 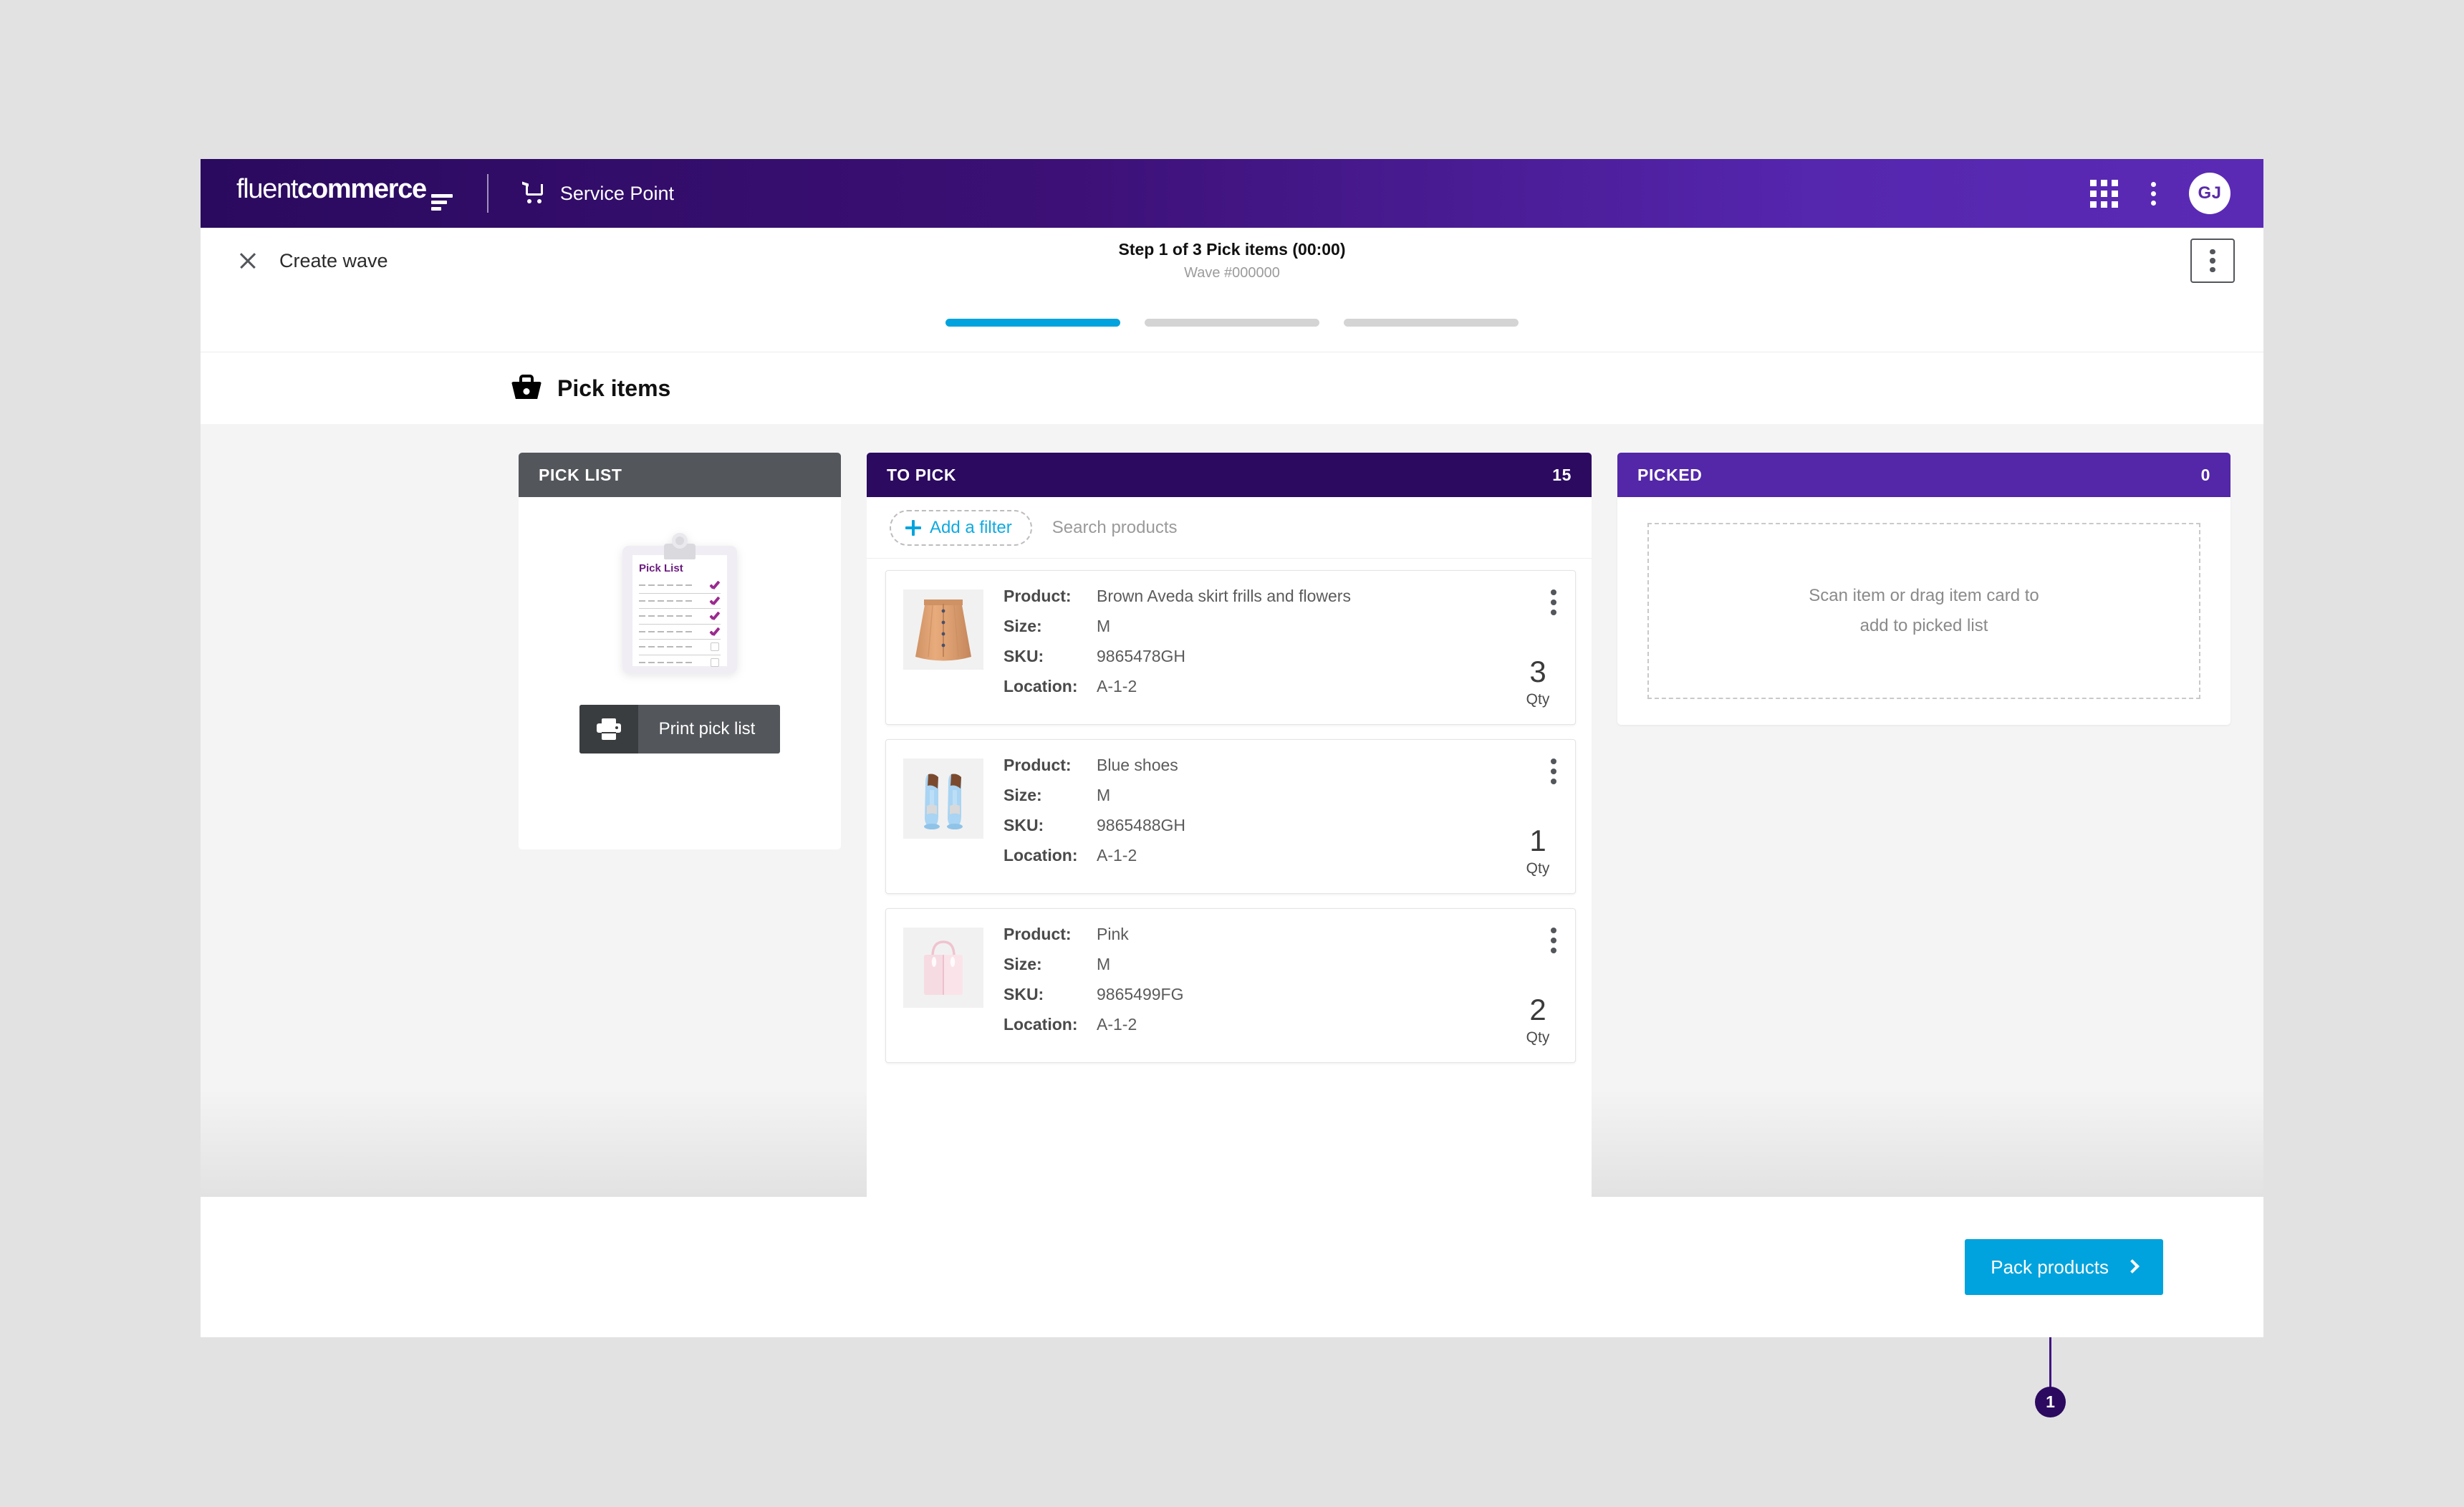 I want to click on quantity-value: 2, so click(x=1537, y=1009).